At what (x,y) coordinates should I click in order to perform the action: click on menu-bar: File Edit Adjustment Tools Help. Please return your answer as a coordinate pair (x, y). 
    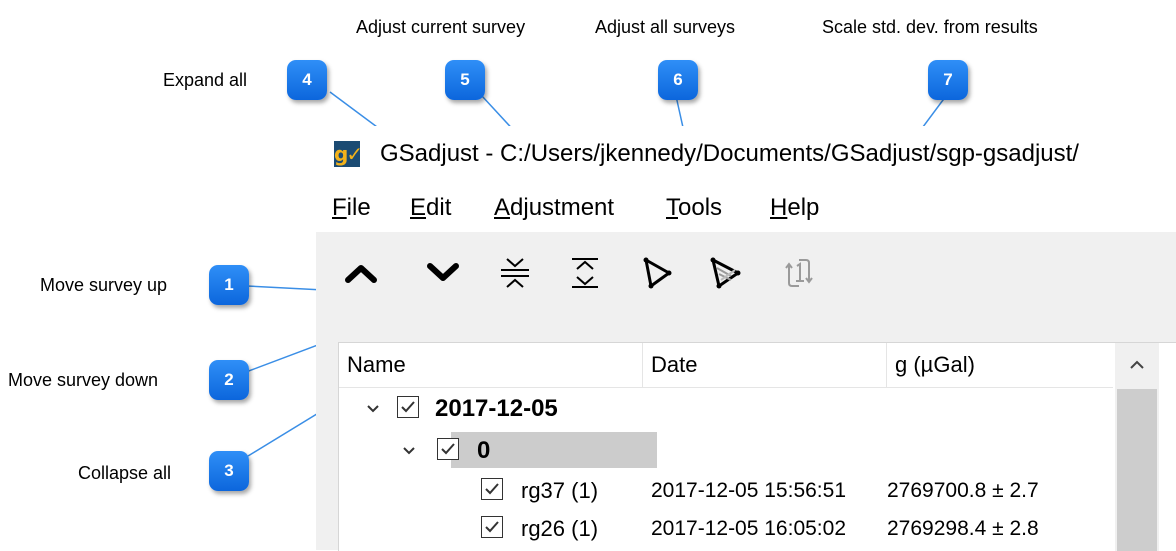
    Looking at the image, I should click on (746, 207).